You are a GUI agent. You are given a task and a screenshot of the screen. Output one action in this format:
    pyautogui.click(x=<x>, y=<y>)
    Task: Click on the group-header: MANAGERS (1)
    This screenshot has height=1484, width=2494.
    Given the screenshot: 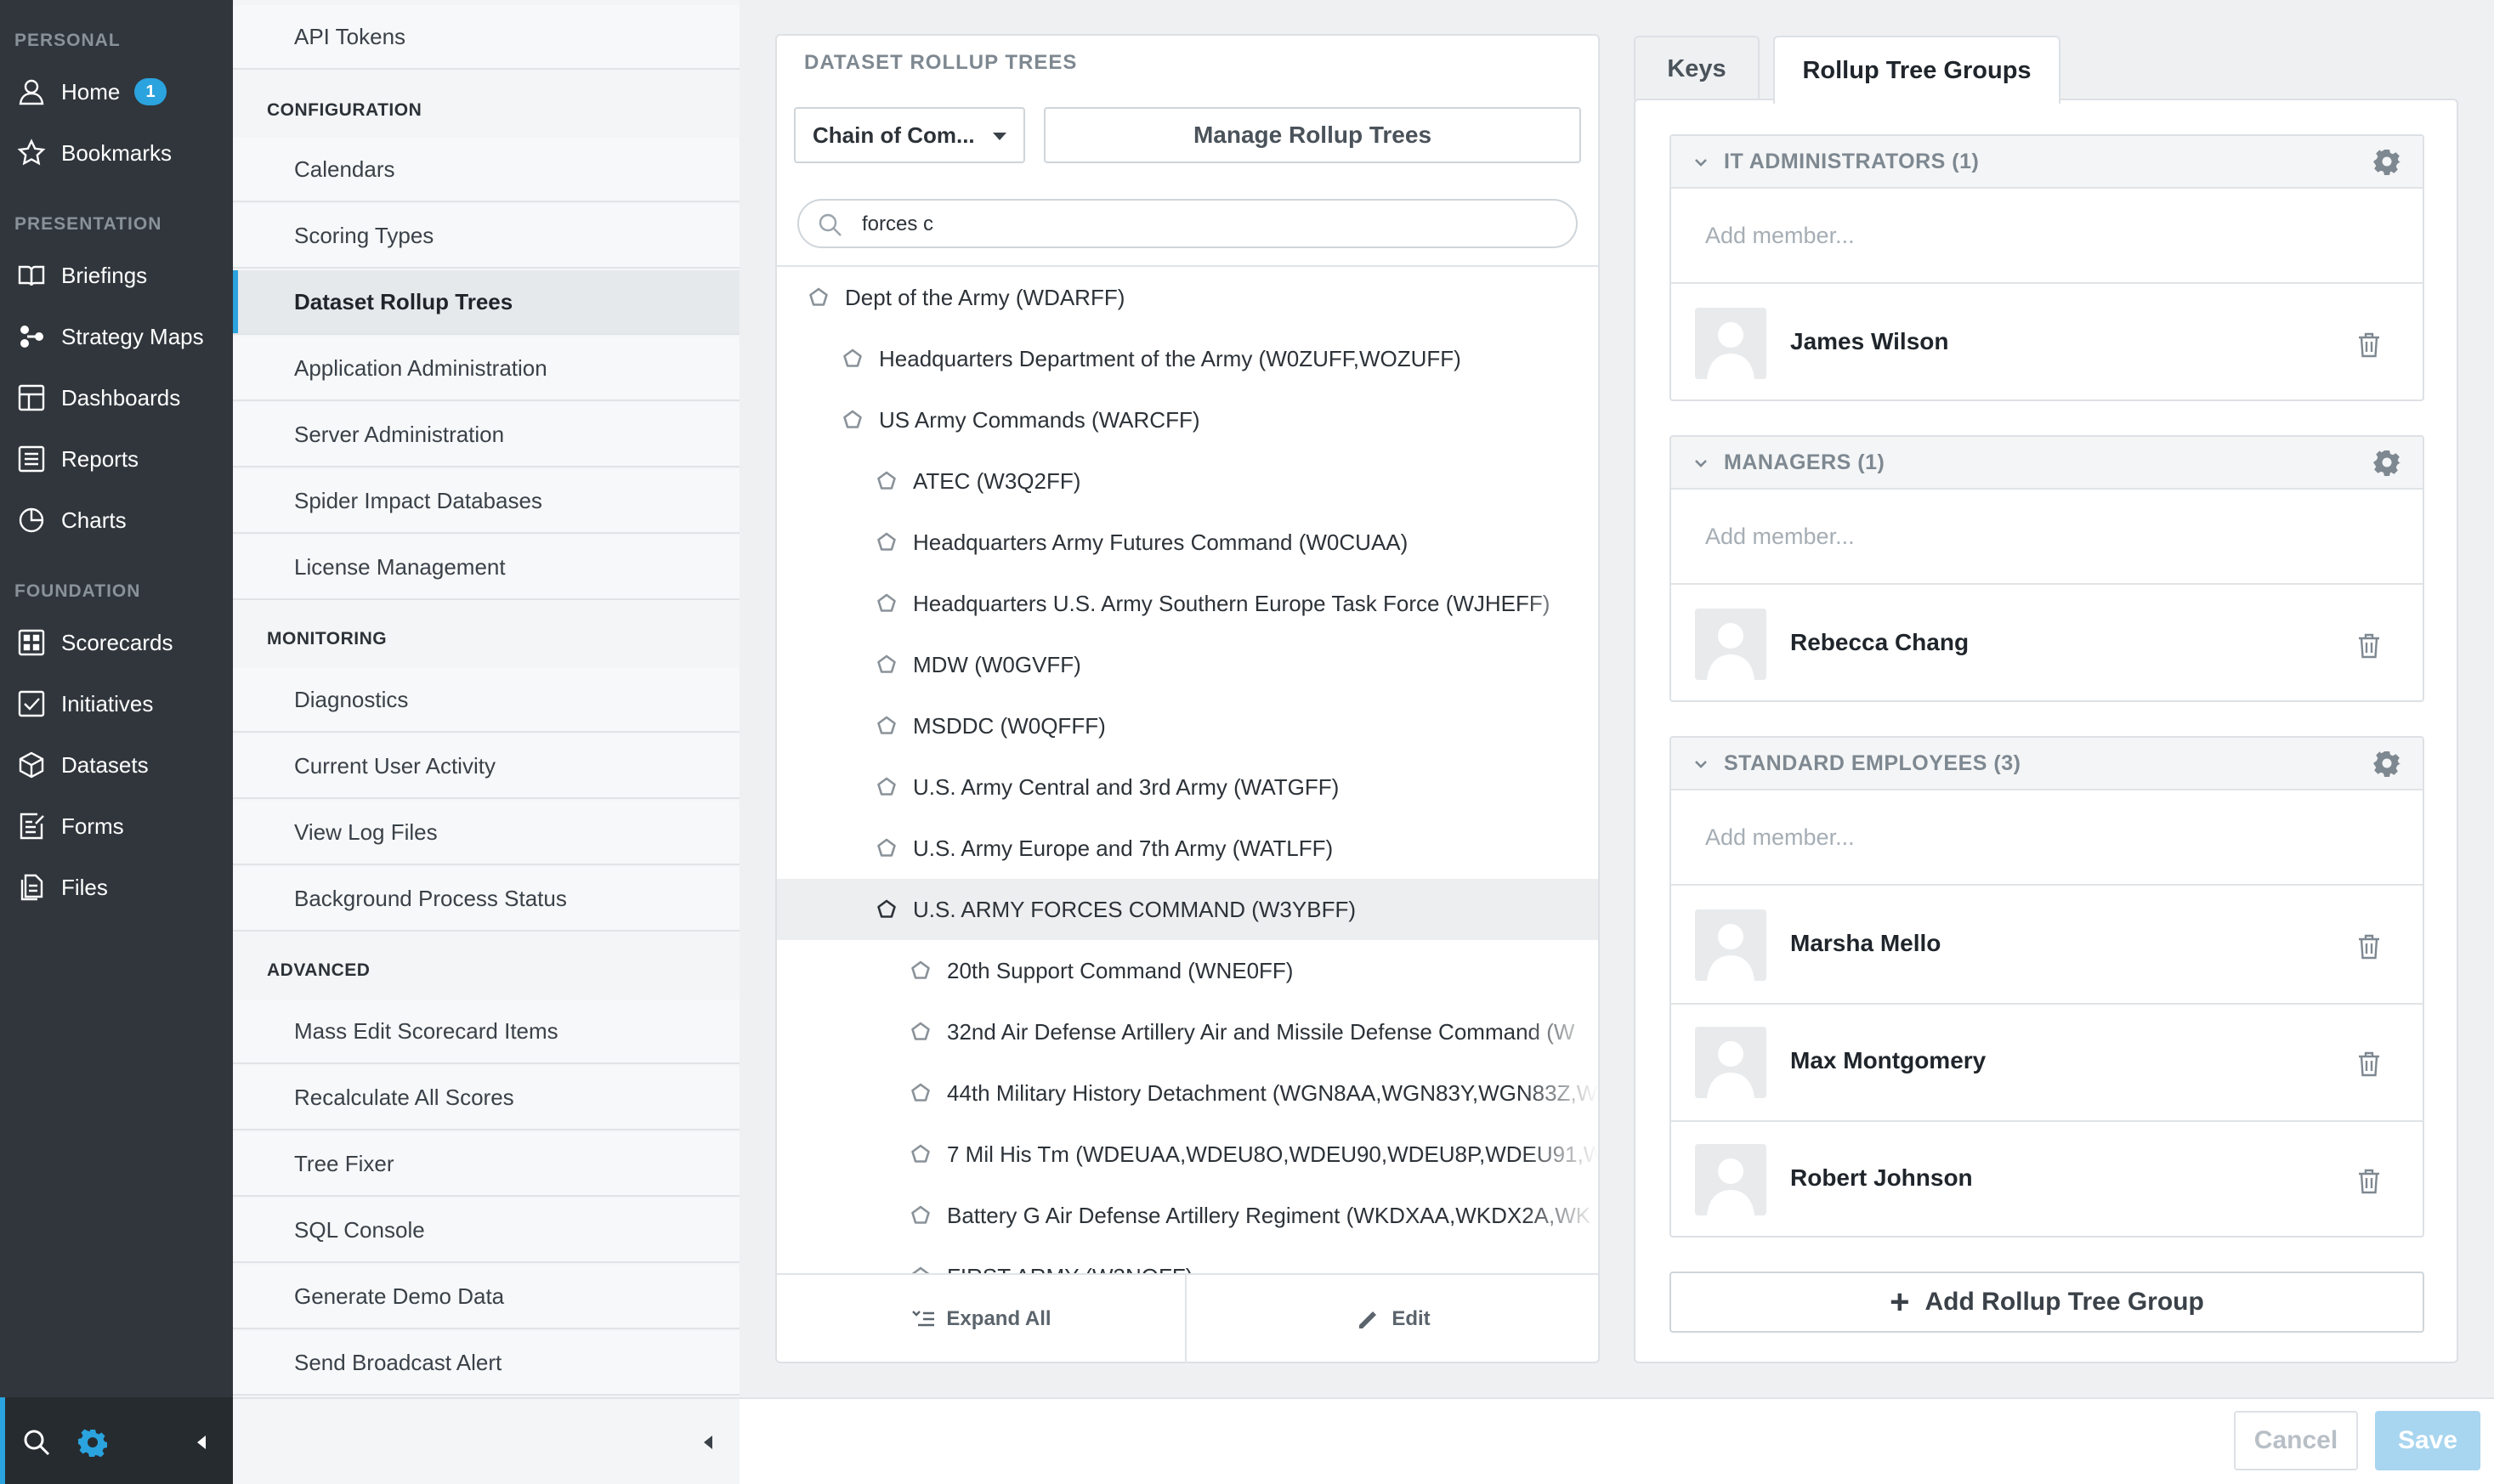 What is the action you would take?
    pyautogui.click(x=2047, y=463)
    